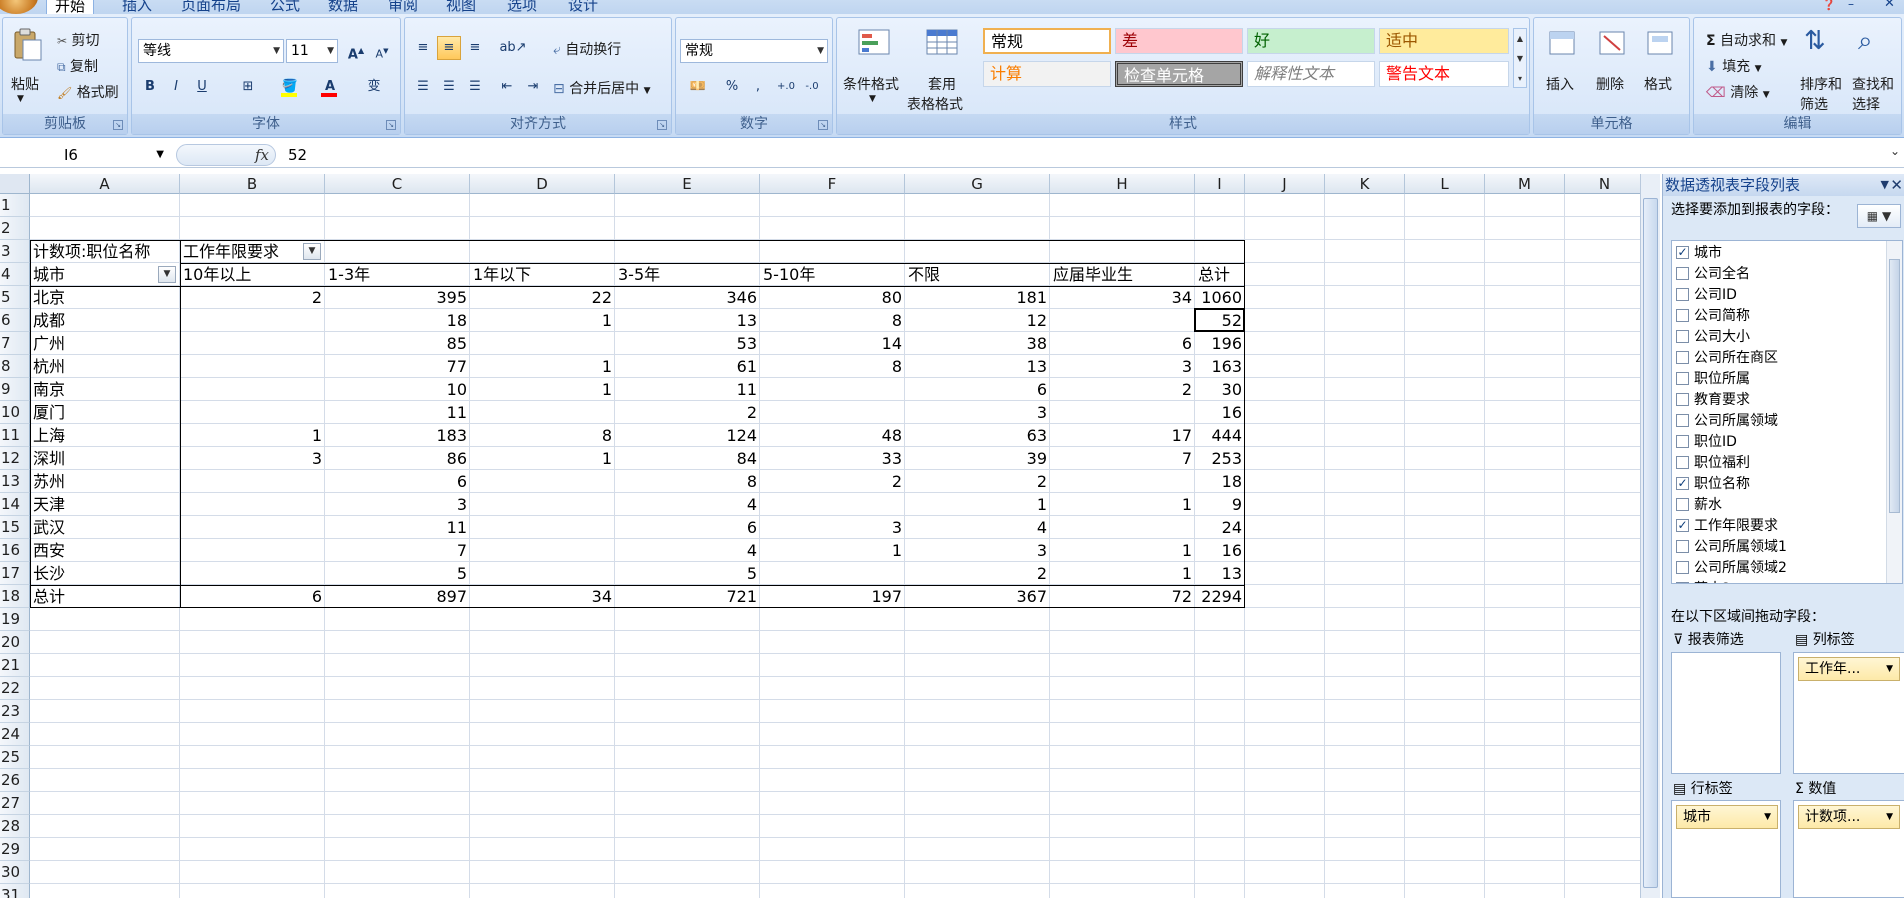 Image resolution: width=1904 pixels, height=898 pixels. I want to click on pivot-row-label: 天津, so click(105, 504).